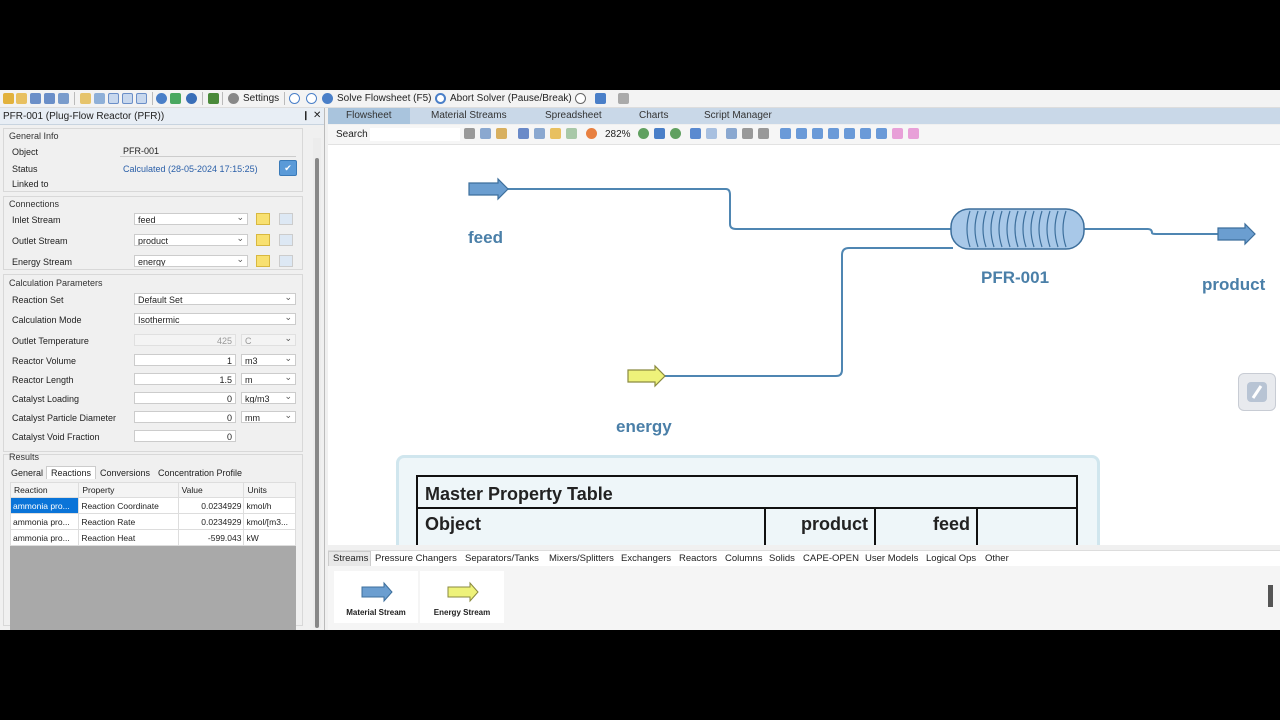  I want to click on distribute-icon, so click(881, 133).